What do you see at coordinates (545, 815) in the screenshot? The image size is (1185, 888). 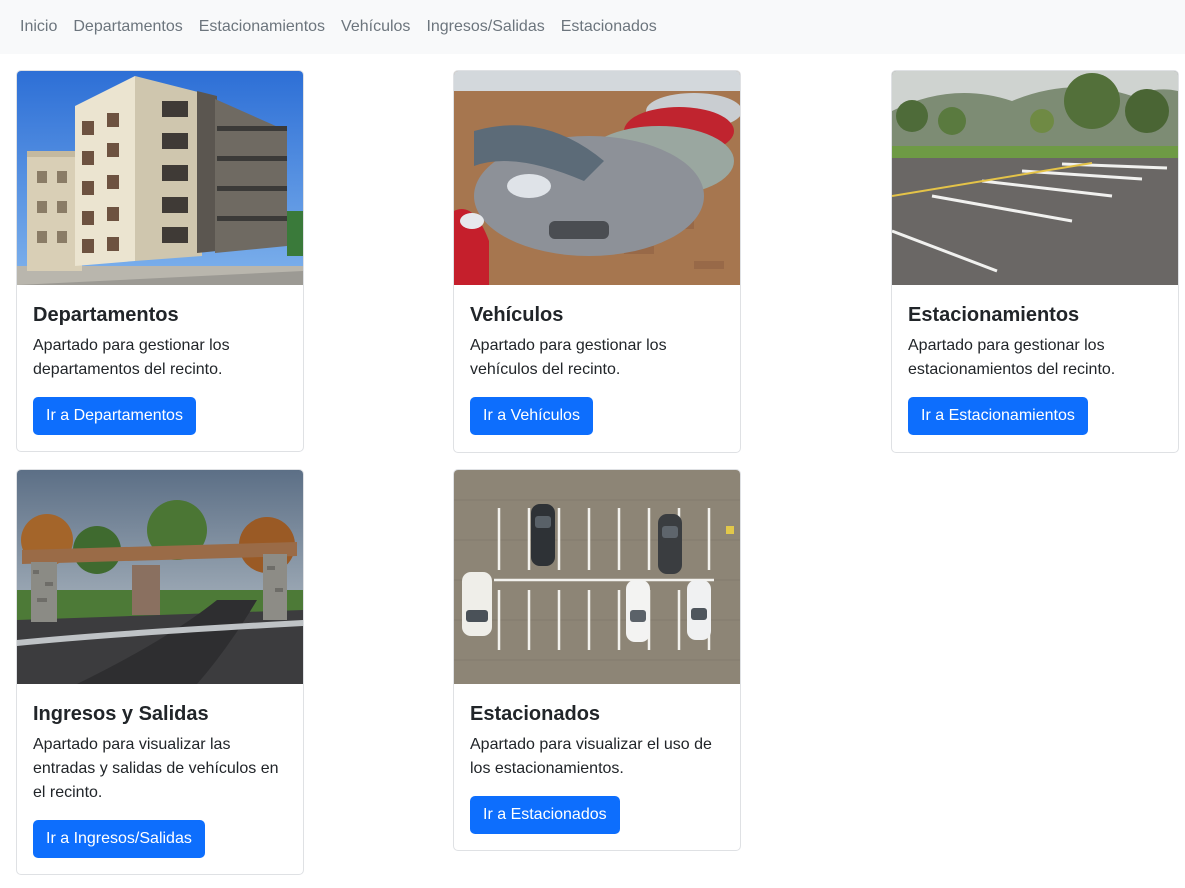 I see `go-estacionados-button: Ir a Estacionados` at bounding box center [545, 815].